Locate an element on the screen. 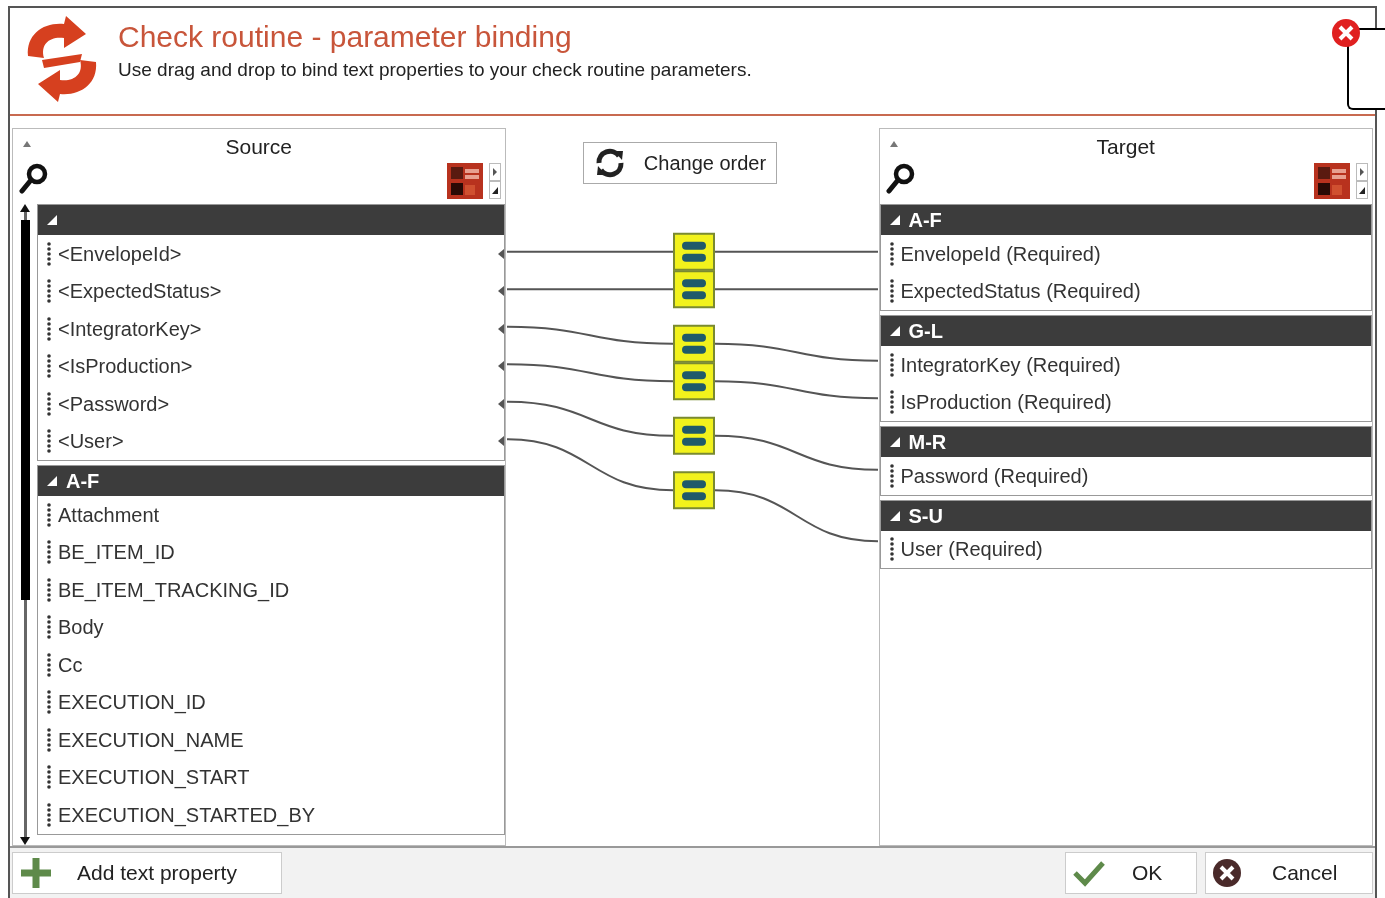 The image size is (1385, 898). list-item: <IsProduction> is located at coordinates (271, 366).